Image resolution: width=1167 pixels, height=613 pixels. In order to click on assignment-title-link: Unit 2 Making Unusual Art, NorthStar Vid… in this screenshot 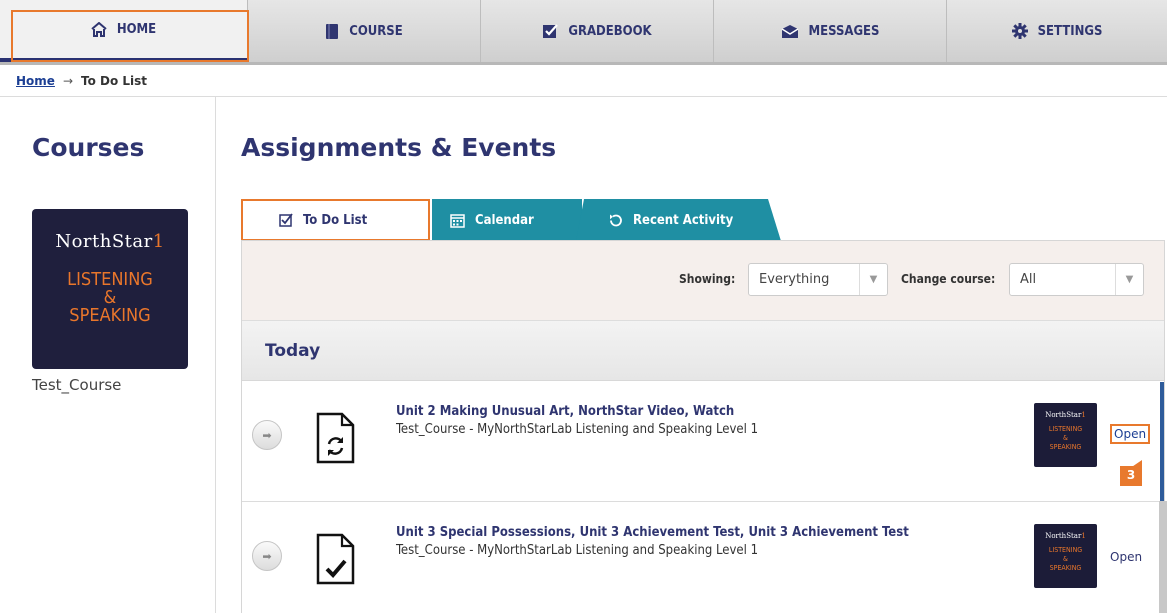, I will do `click(565, 411)`.